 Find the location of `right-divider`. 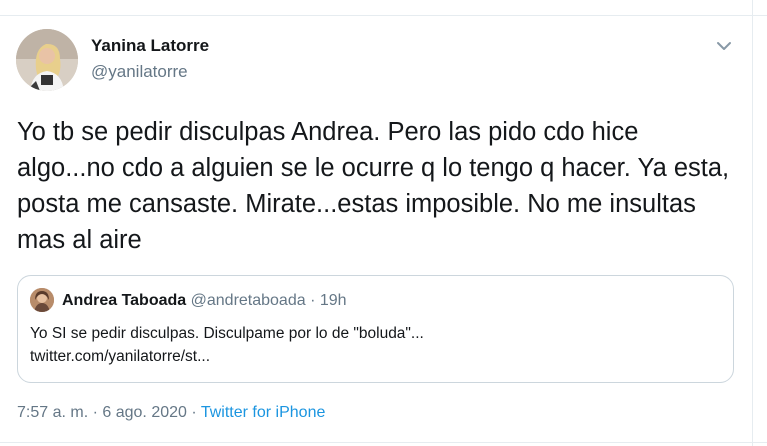

right-divider is located at coordinates (752, 223).